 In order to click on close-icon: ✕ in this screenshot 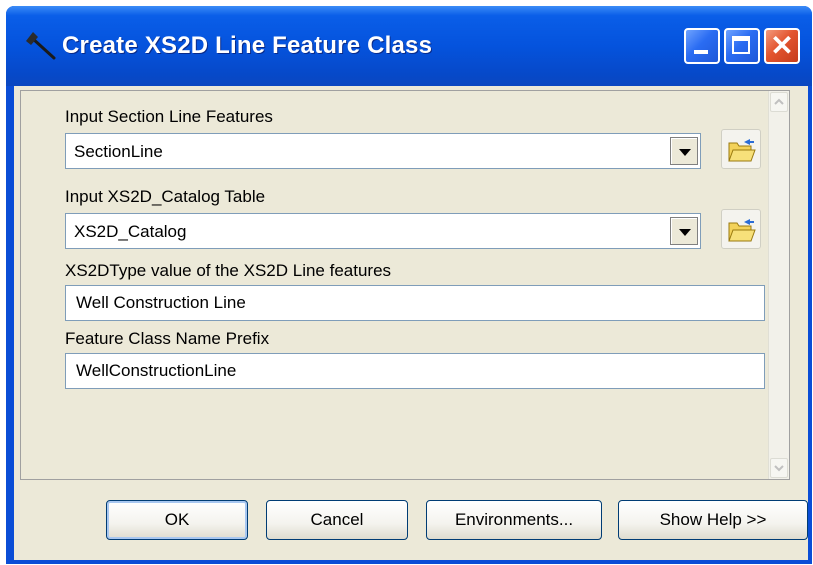, I will do `click(782, 45)`.